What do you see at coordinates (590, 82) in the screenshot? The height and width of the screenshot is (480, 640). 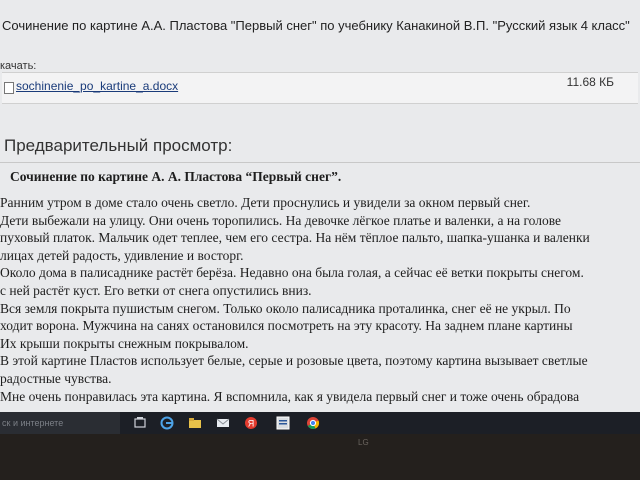 I see `file-size: 11.68 КБ` at bounding box center [590, 82].